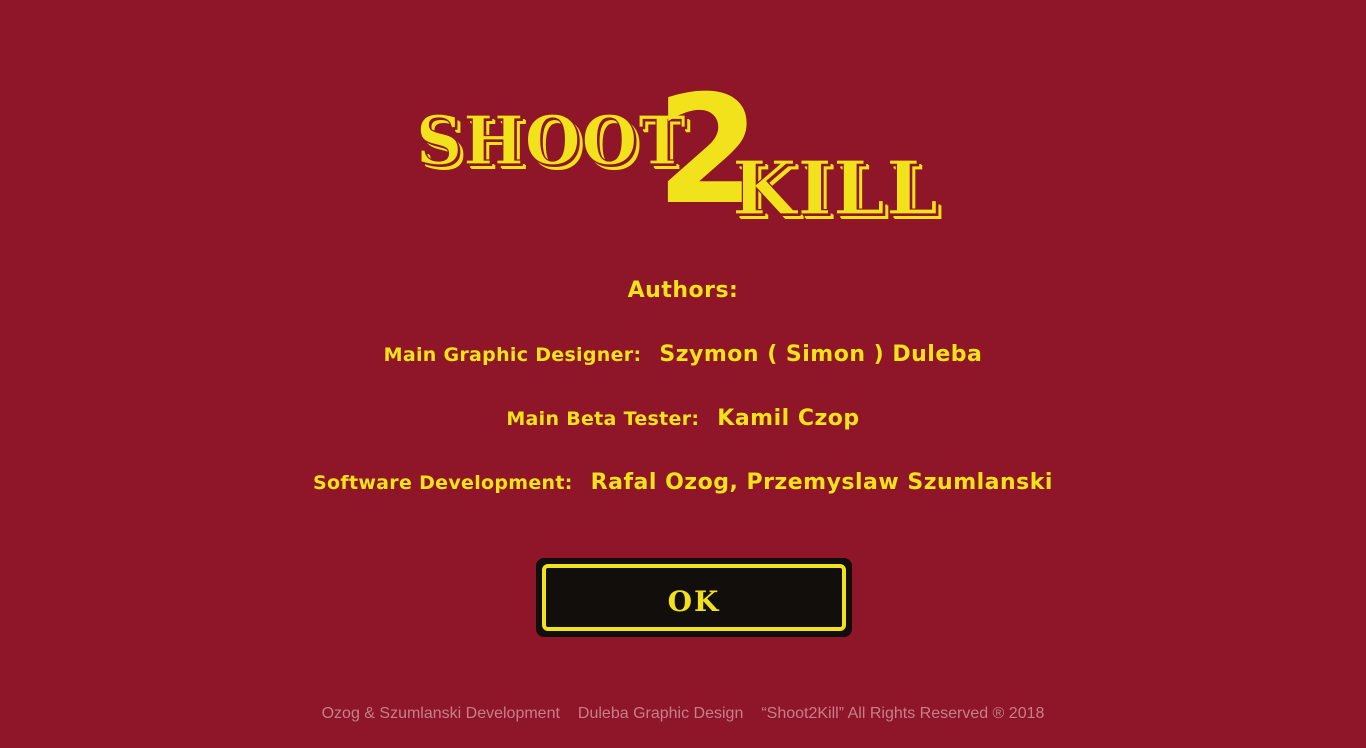  Describe the element at coordinates (835, 188) in the screenshot. I see `logo-word-kill: KILL` at that location.